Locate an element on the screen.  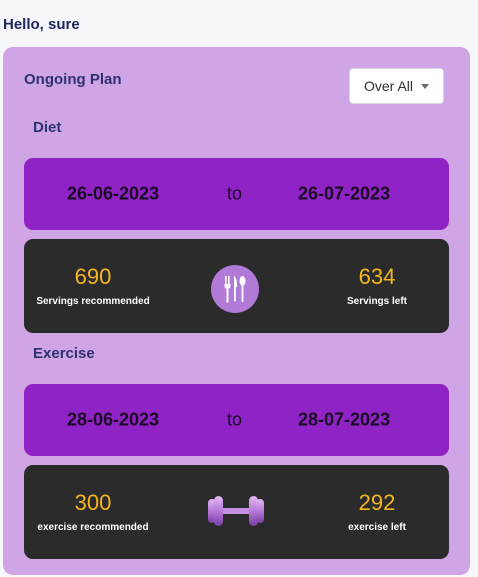
plan-title: Ongoing Plan is located at coordinates (73, 79).